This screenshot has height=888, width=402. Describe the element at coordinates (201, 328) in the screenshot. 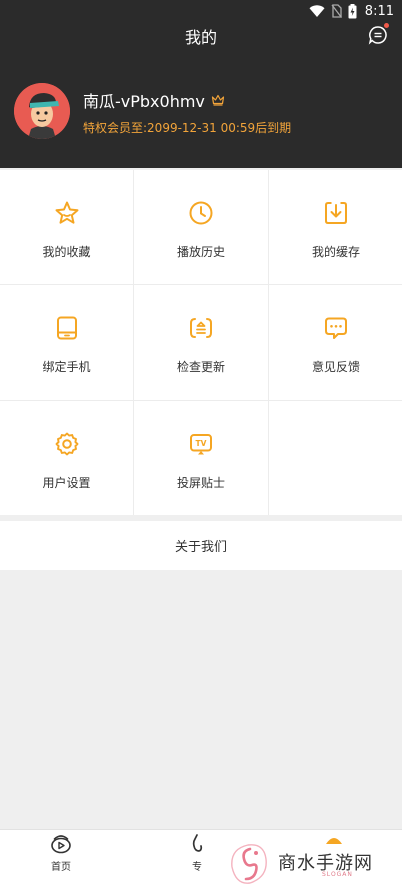

I see `update-icon` at that location.